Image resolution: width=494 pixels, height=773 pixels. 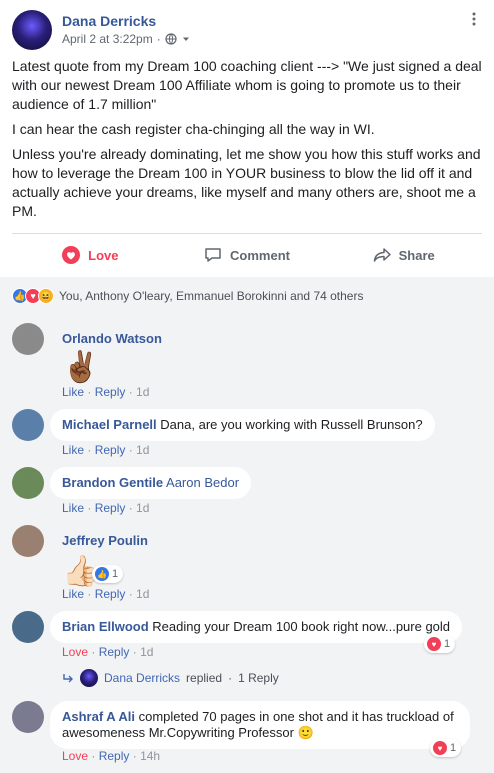 I want to click on replier-name: Dana Derricks, so click(x=142, y=678).